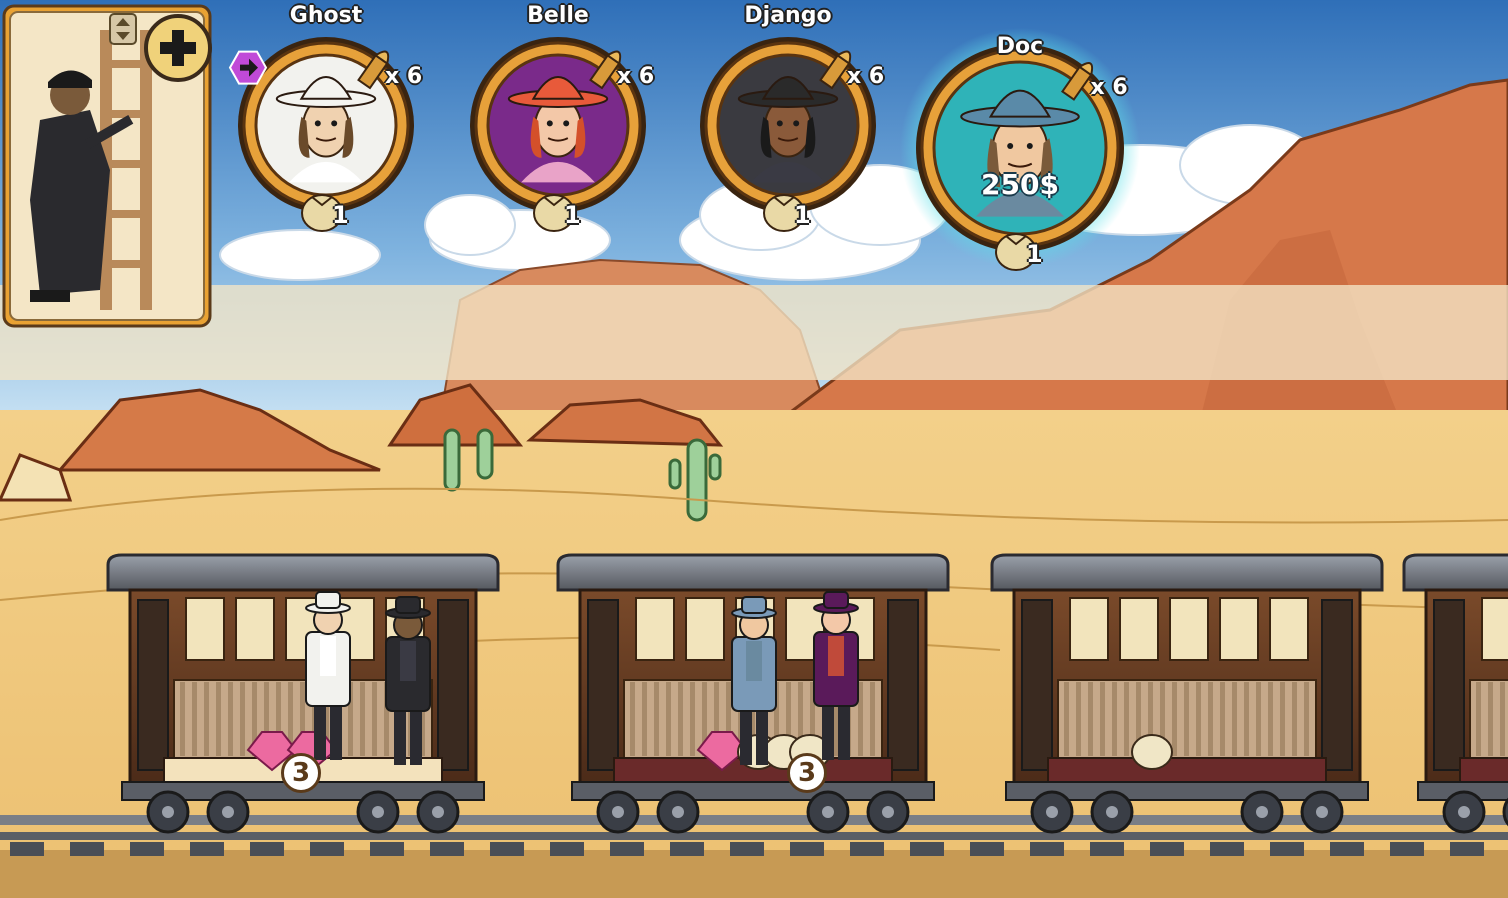 The height and width of the screenshot is (898, 1508). Describe the element at coordinates (754, 332) in the screenshot. I see `haze` at that location.